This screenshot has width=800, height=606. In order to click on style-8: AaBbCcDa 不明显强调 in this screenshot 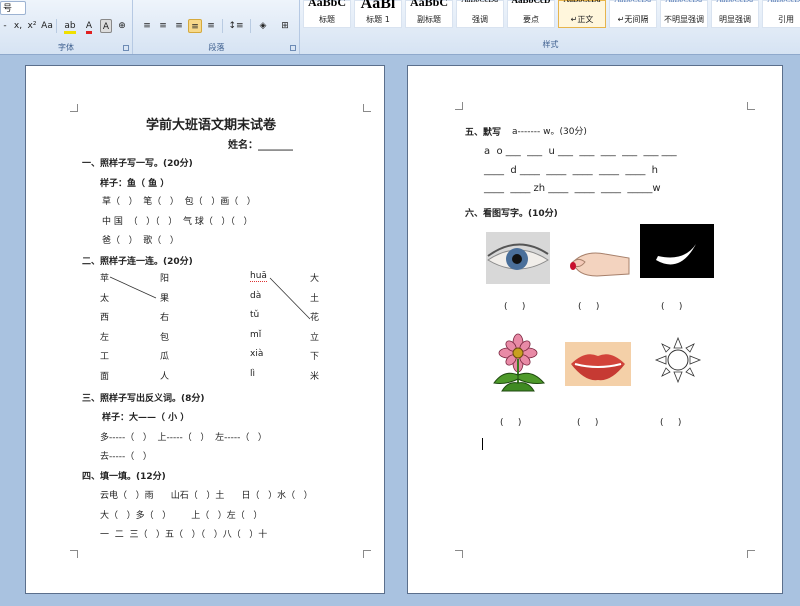, I will do `click(684, 14)`.